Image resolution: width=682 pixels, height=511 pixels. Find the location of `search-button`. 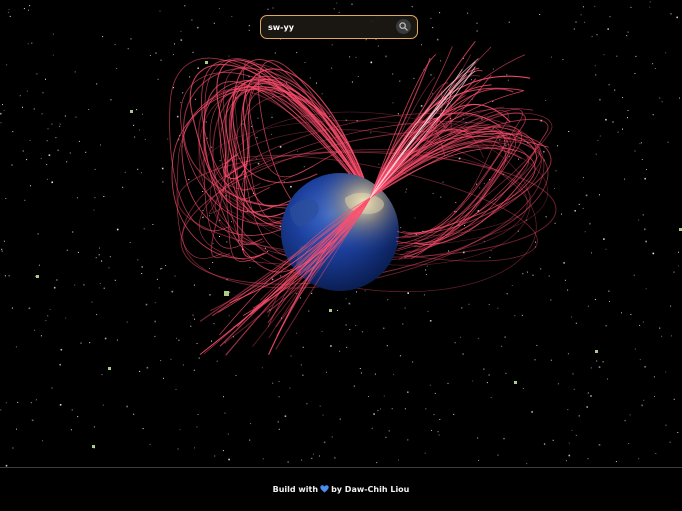

search-button is located at coordinates (403, 26).